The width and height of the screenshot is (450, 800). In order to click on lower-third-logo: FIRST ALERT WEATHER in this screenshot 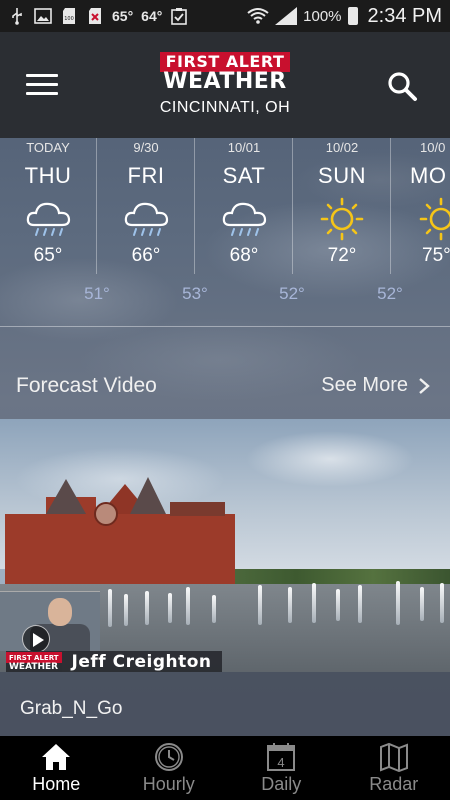, I will do `click(34, 662)`.